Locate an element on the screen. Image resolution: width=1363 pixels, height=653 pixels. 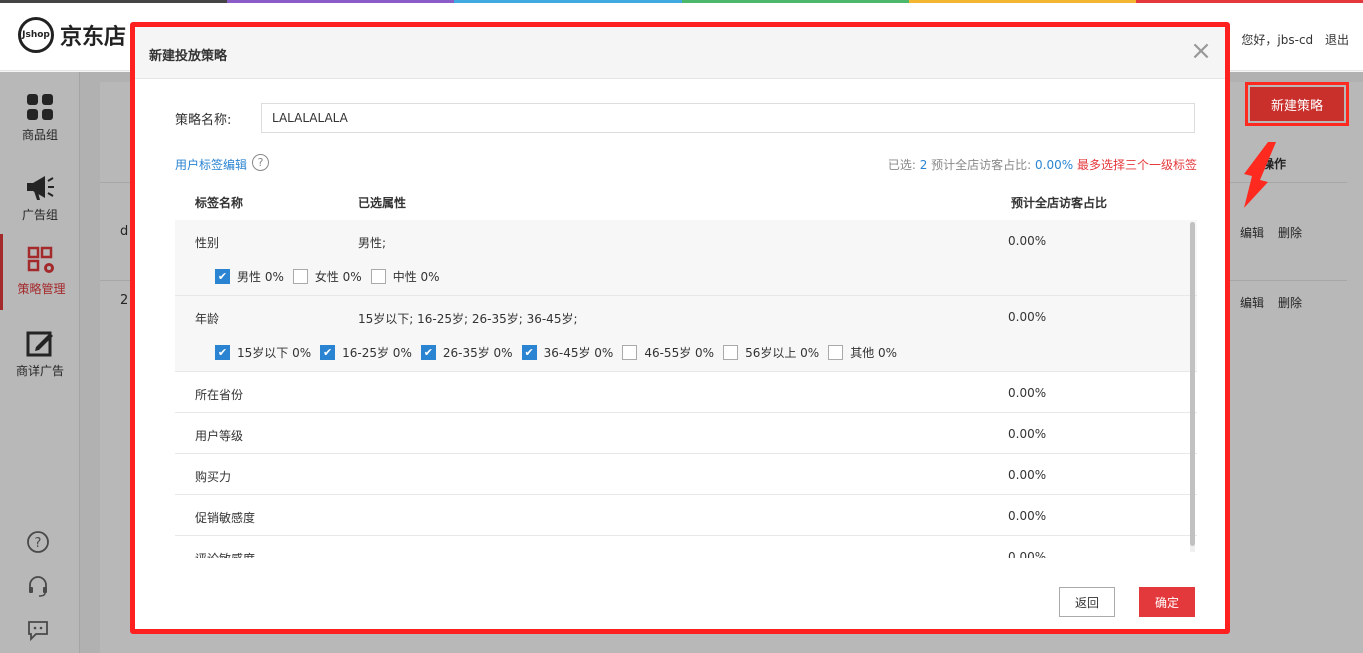
table-row-review-sensitivity: 评论敏感度 0.00% is located at coordinates (686, 547).